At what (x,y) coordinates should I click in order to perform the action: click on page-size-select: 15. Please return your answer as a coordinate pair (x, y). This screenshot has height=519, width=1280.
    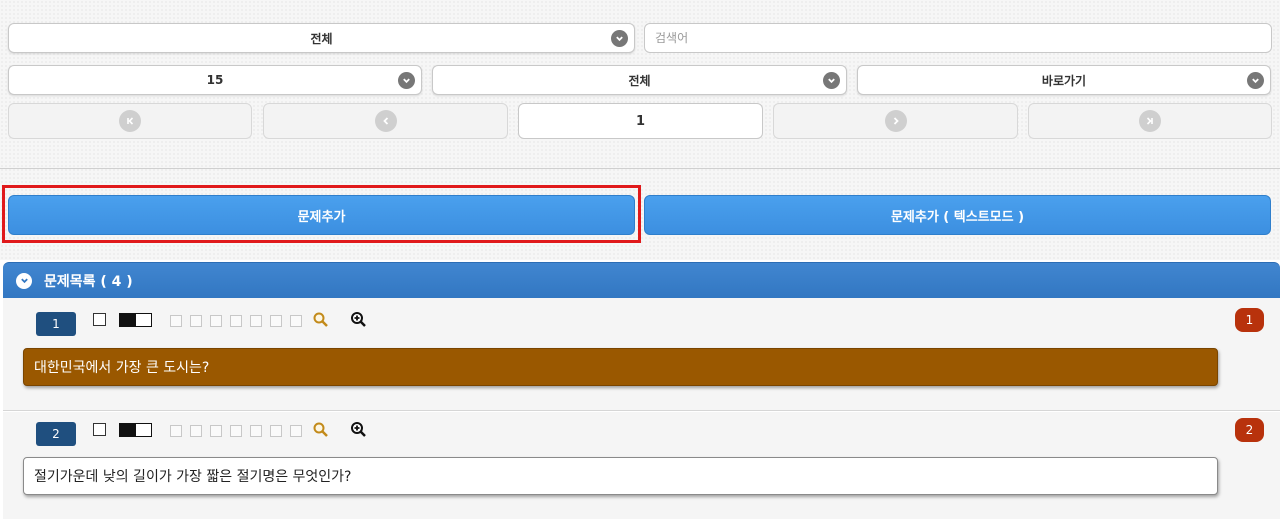
    Looking at the image, I should click on (215, 80).